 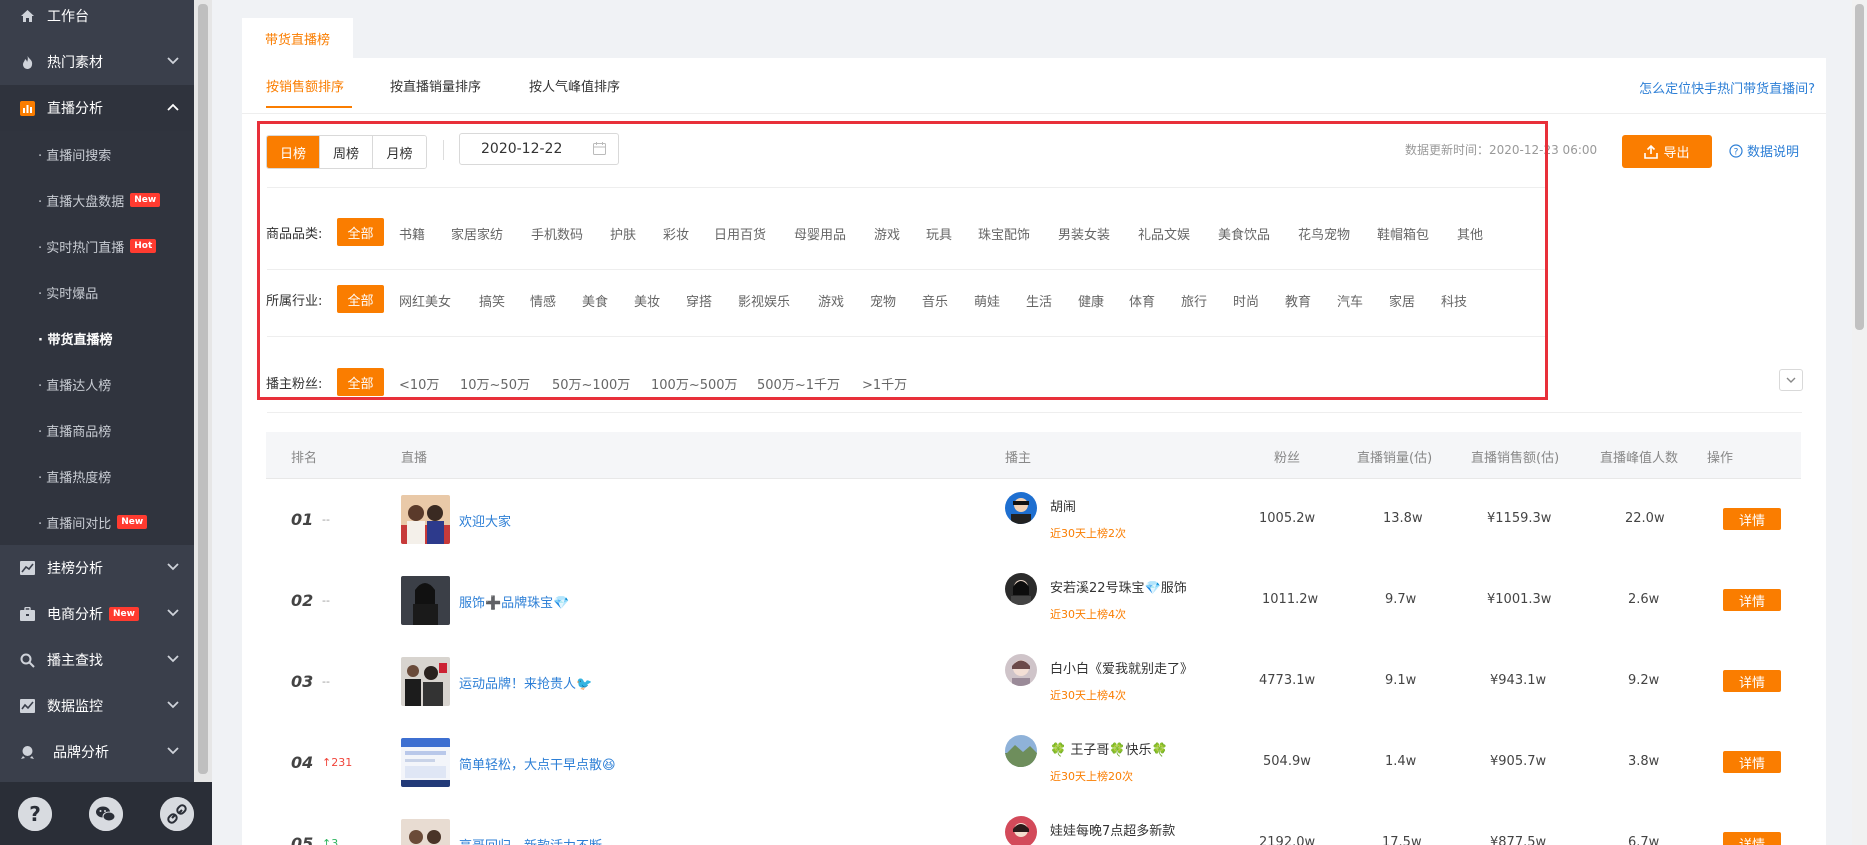 I want to click on sidebar-item-workbench: 工作台, so click(x=97, y=19).